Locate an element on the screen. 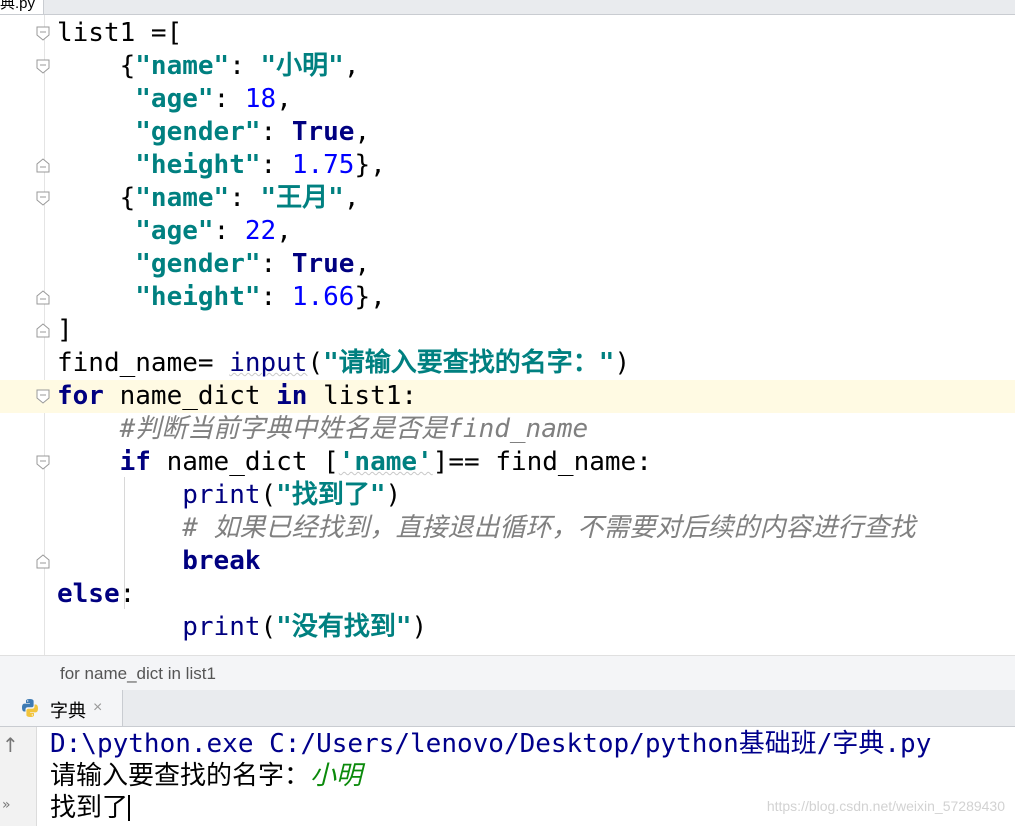 The height and width of the screenshot is (826, 1015). code-token: break is located at coordinates (221, 561).